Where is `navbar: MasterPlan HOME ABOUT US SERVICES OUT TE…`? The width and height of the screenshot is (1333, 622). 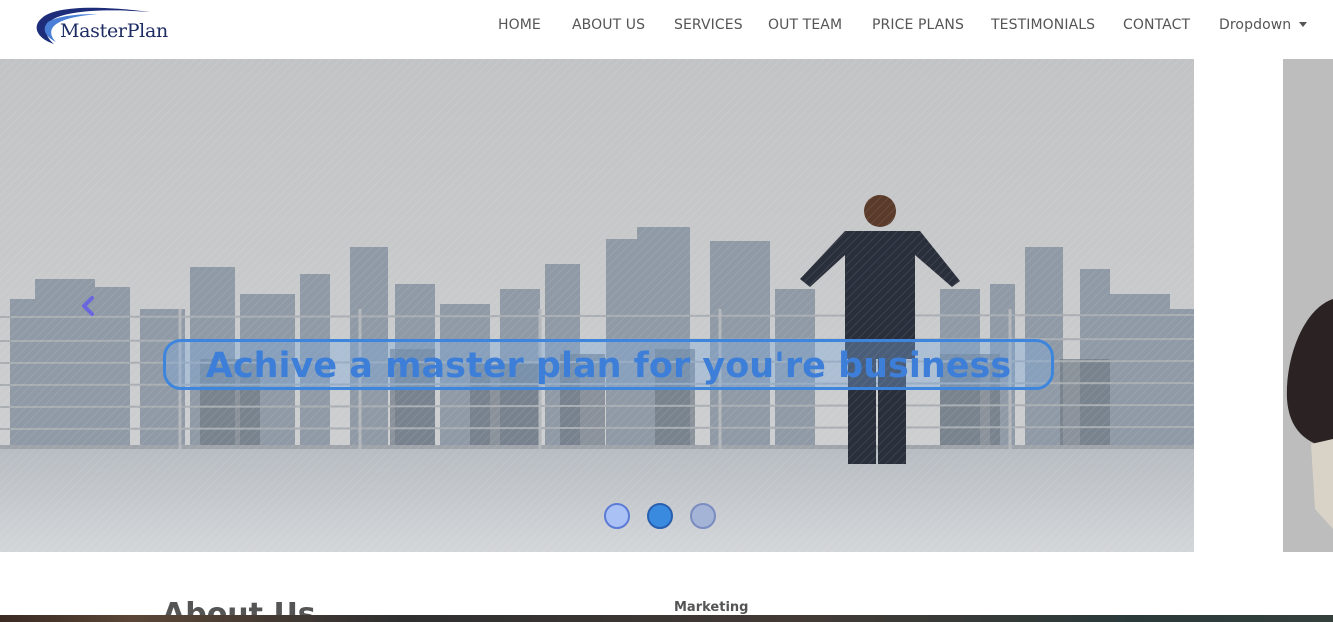
navbar: MasterPlan HOME ABOUT US SERVICES OUT TE… is located at coordinates (666, 29).